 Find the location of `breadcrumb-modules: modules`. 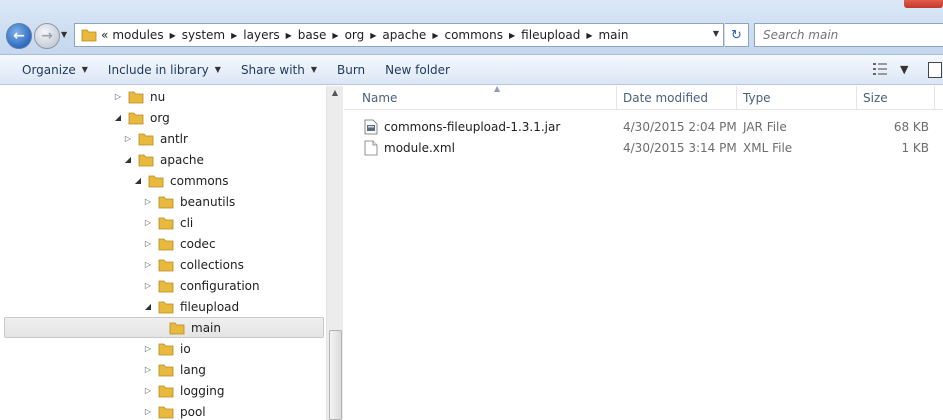

breadcrumb-modules: modules is located at coordinates (137, 35).